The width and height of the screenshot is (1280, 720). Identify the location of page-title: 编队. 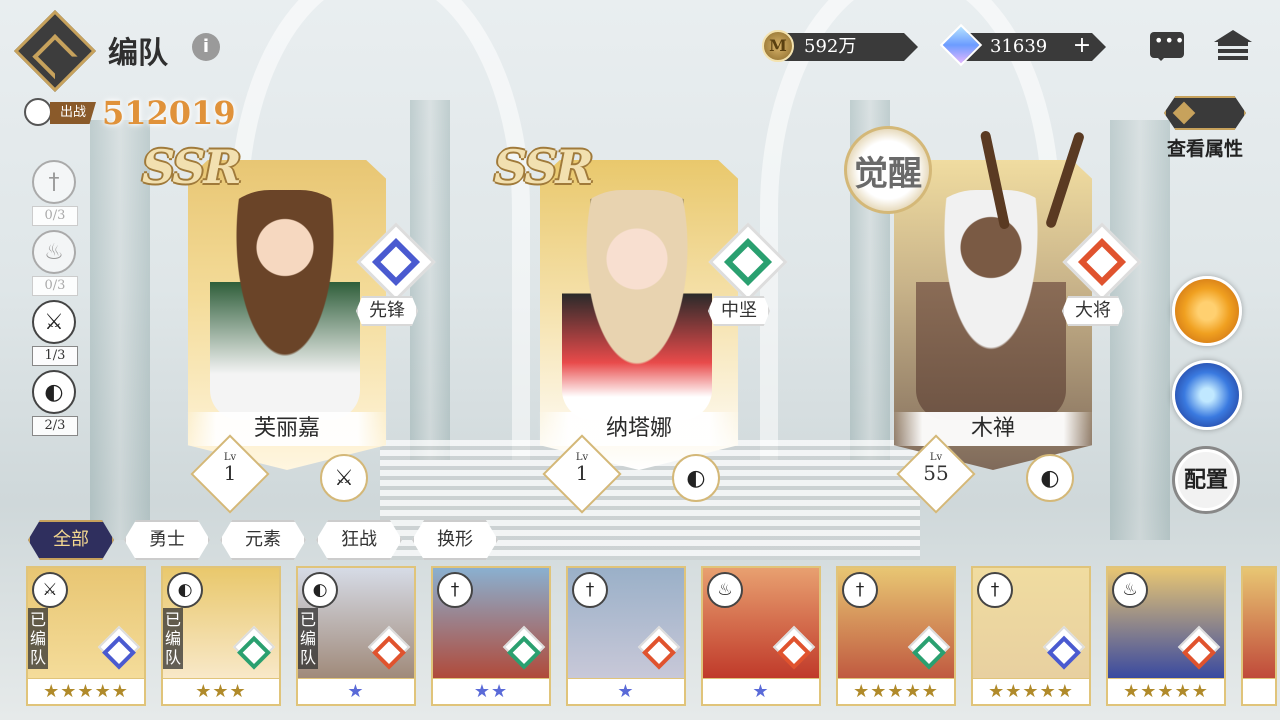
(138, 53).